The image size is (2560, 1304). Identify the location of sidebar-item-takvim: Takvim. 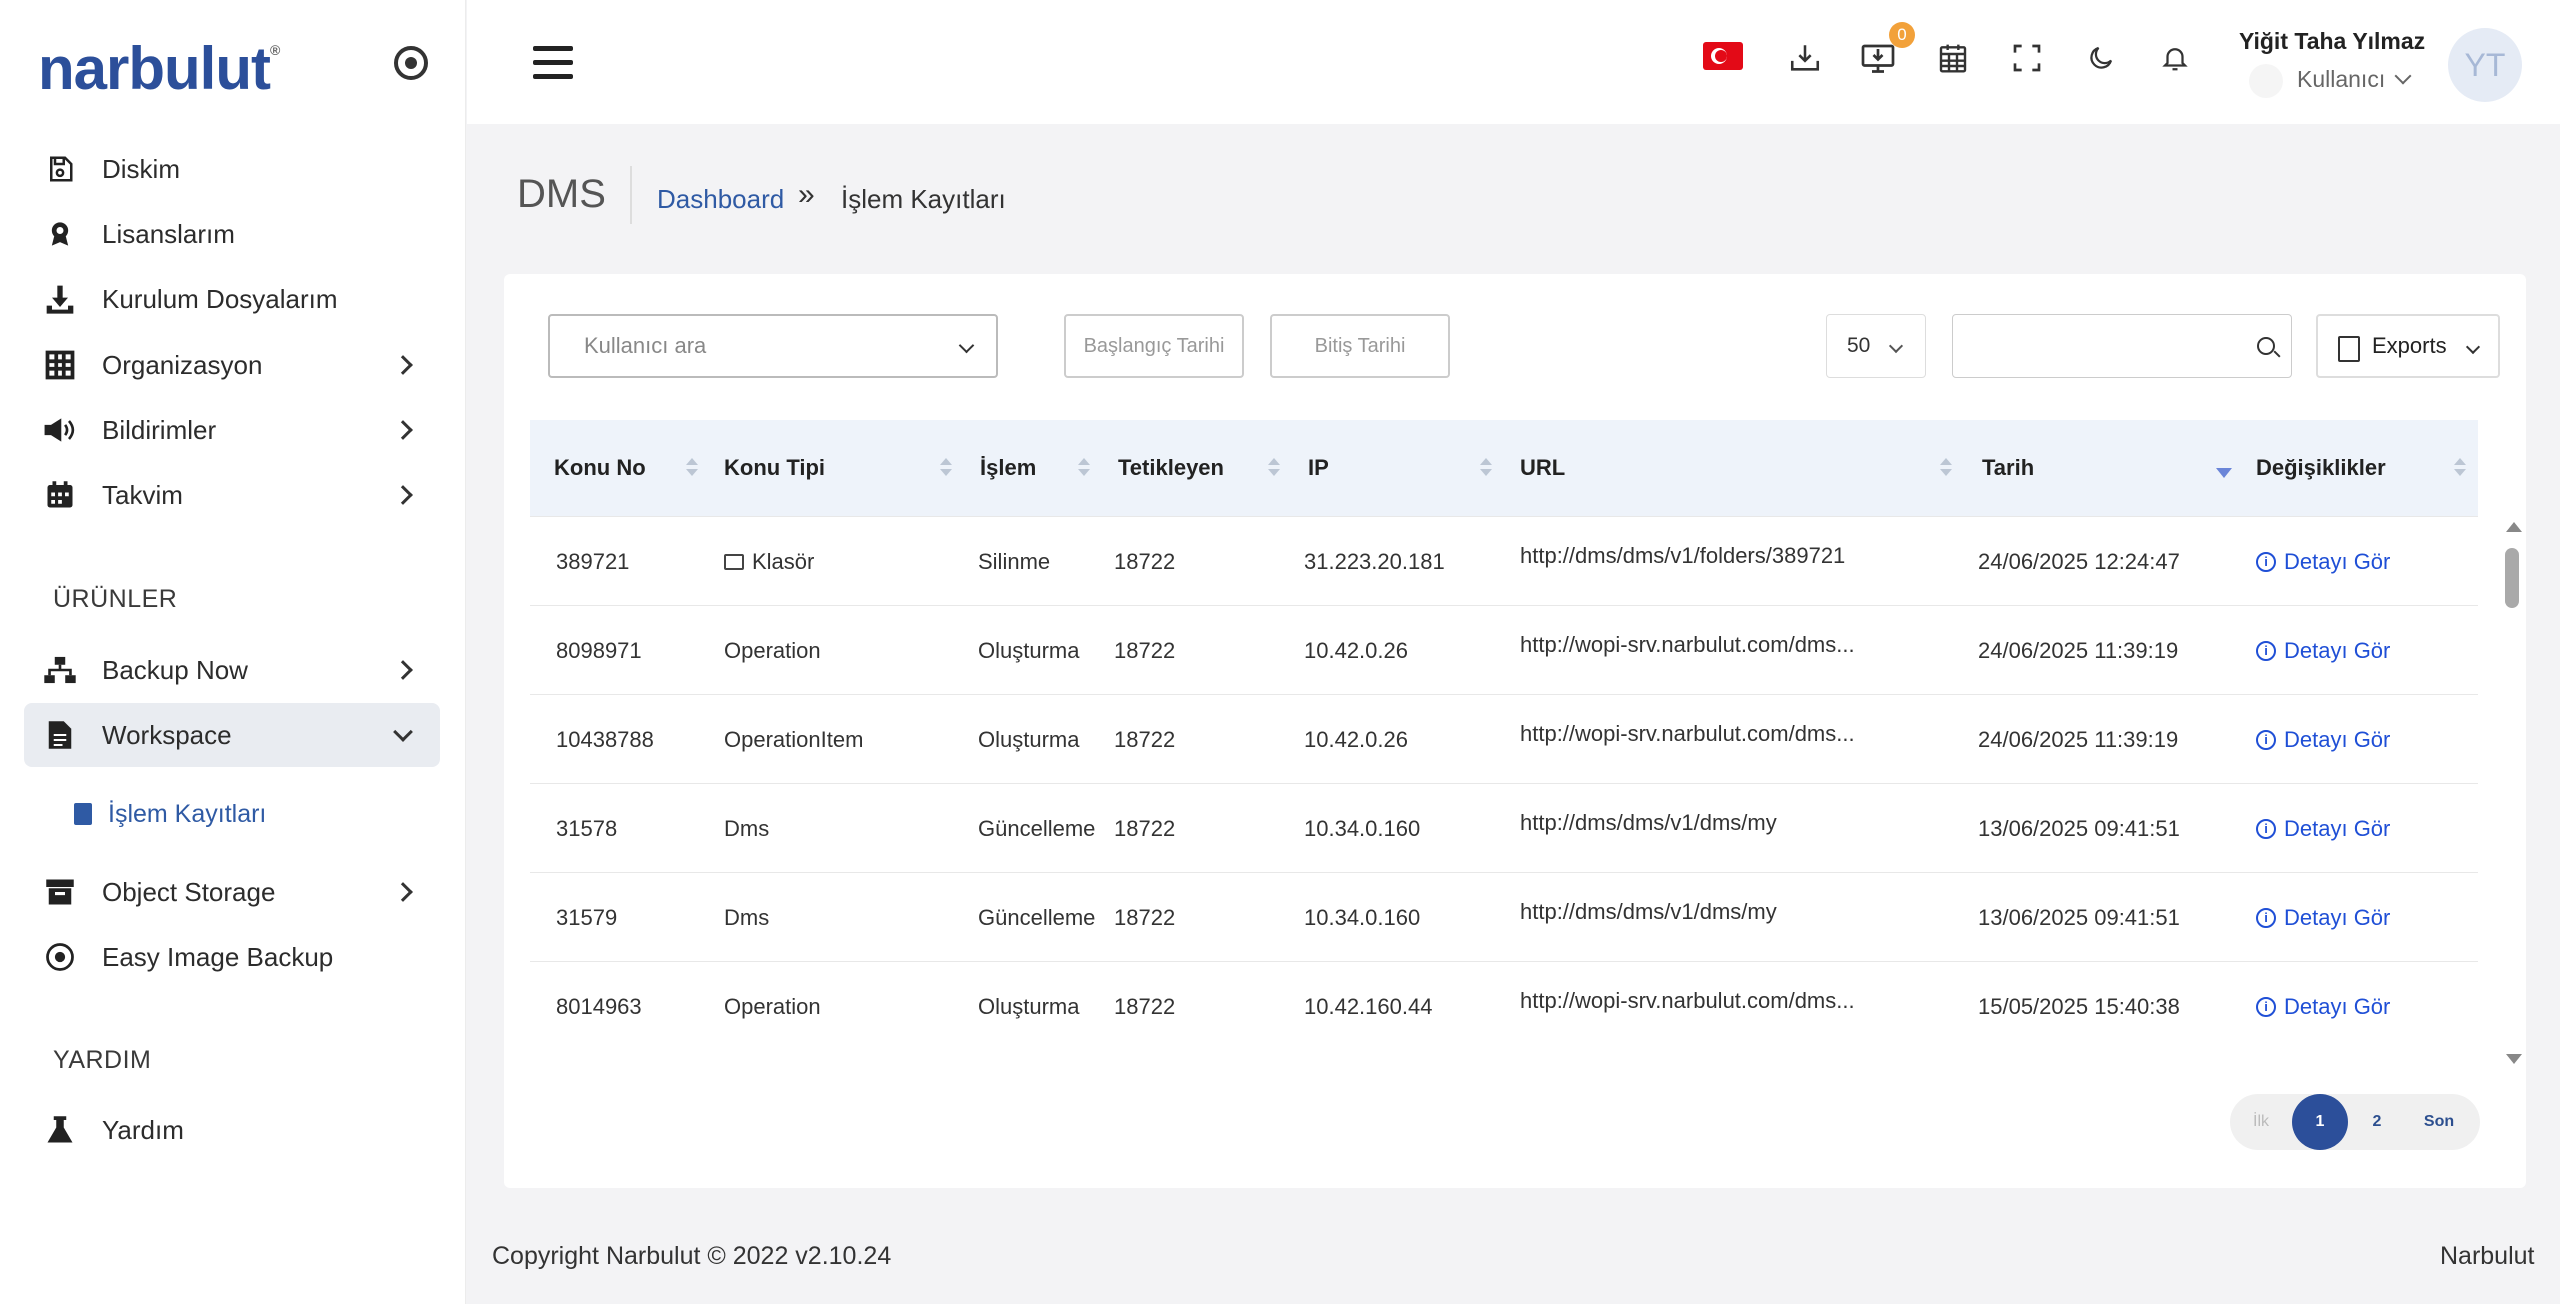
(232, 495).